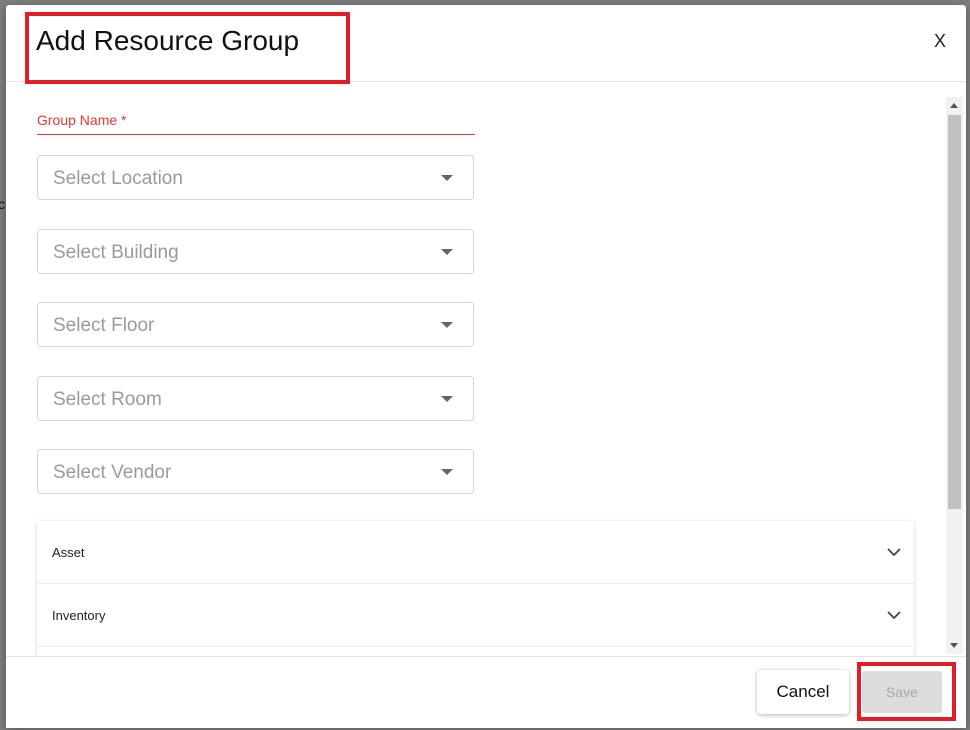 The height and width of the screenshot is (730, 970). What do you see at coordinates (255, 251) in the screenshot?
I see `select-building: Select Building` at bounding box center [255, 251].